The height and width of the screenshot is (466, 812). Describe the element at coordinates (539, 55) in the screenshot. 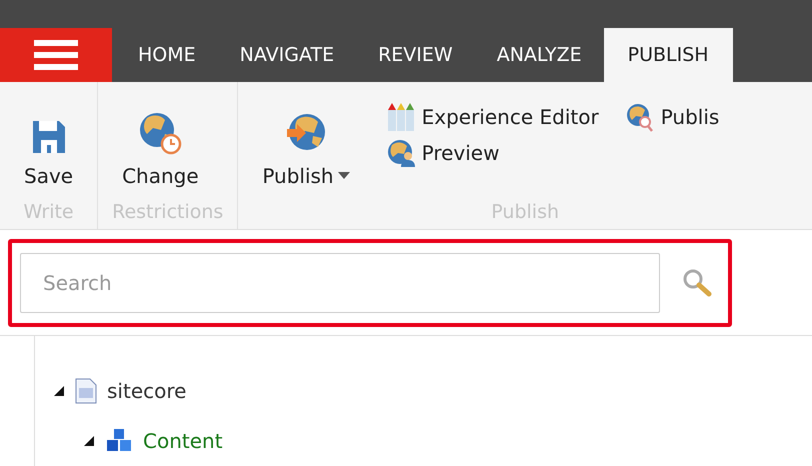

I see `ribbon-tab: ANALYZE` at that location.